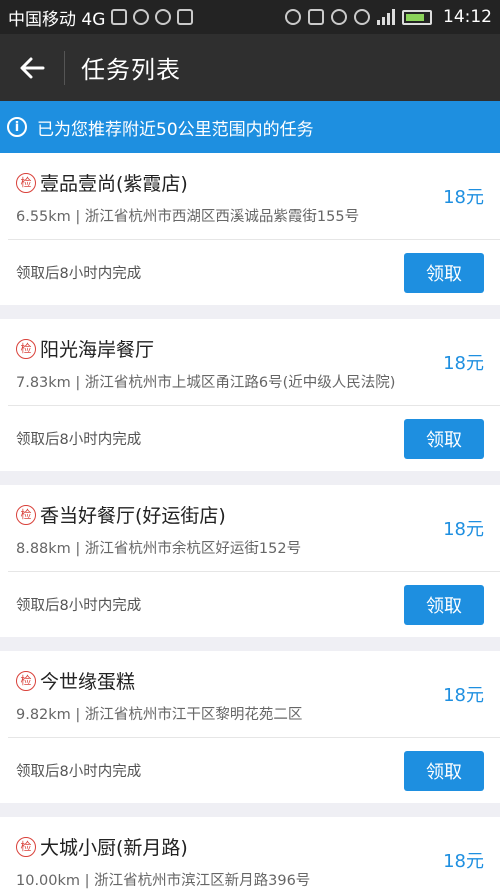 This screenshot has width=500, height=889. What do you see at coordinates (131, 70) in the screenshot?
I see `page-title: 任务列表` at bounding box center [131, 70].